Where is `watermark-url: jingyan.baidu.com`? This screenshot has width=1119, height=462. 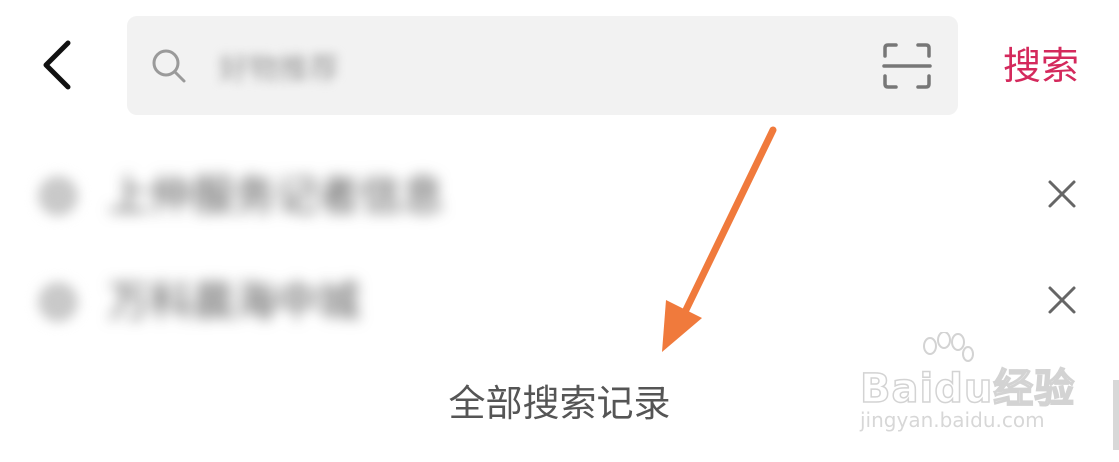
watermark-url: jingyan.baidu.com is located at coordinates (952, 420).